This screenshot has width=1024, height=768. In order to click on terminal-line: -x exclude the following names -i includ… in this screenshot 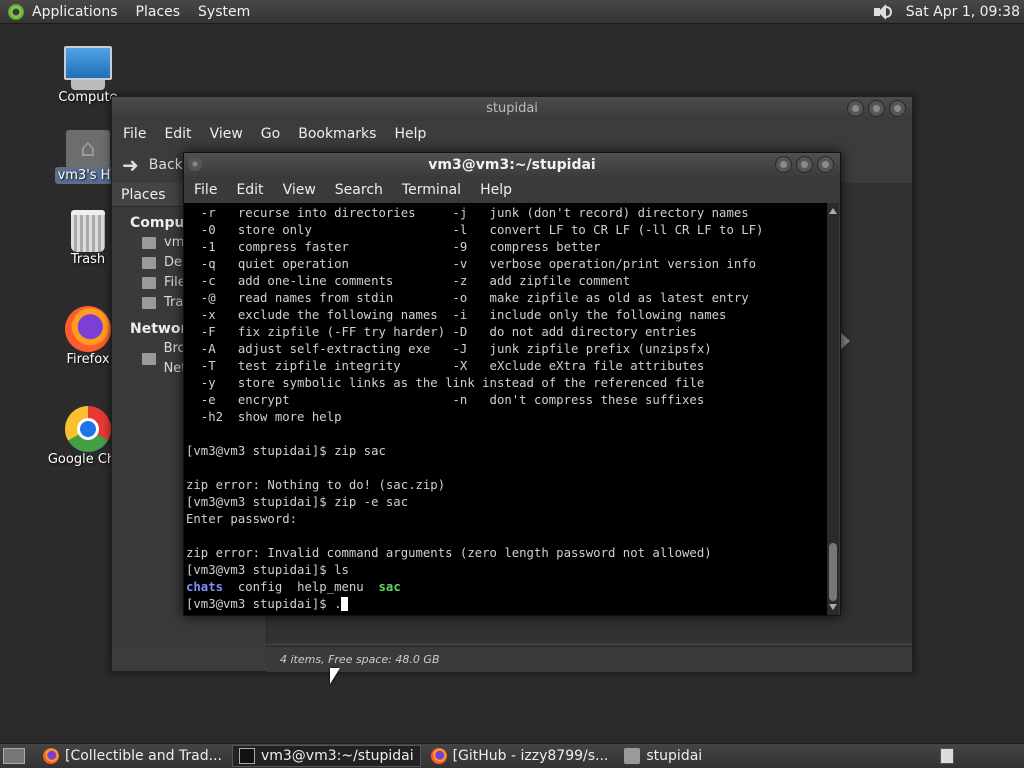, I will do `click(456, 315)`.